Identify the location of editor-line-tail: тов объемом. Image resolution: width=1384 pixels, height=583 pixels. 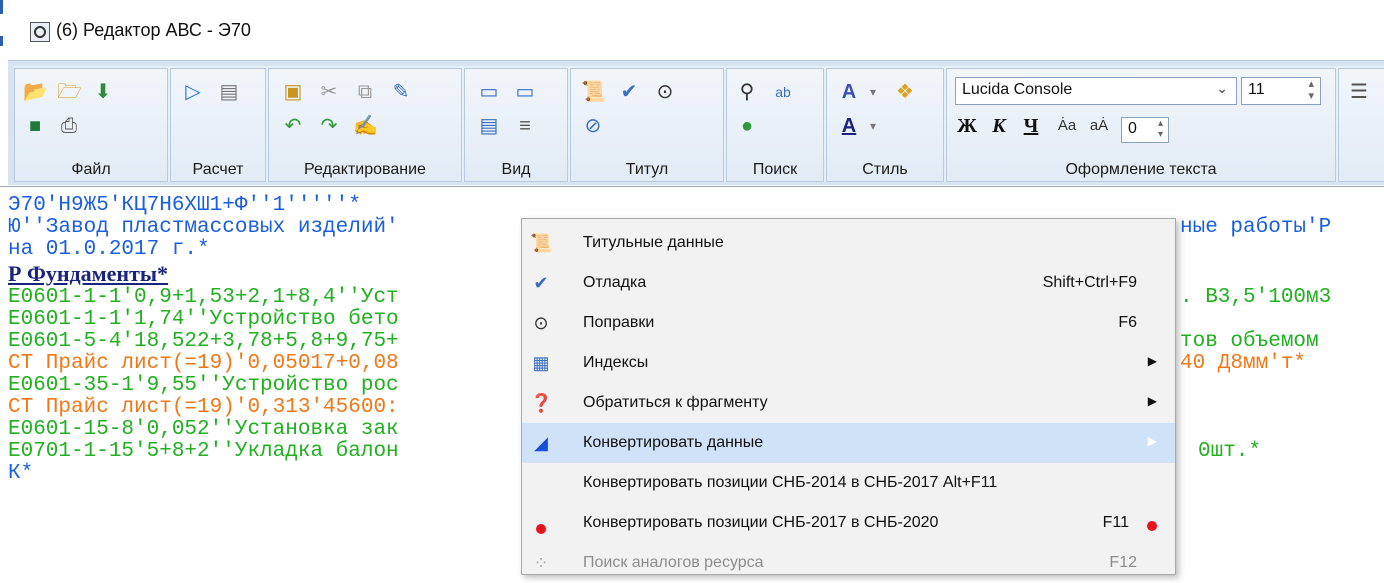
(1249, 341).